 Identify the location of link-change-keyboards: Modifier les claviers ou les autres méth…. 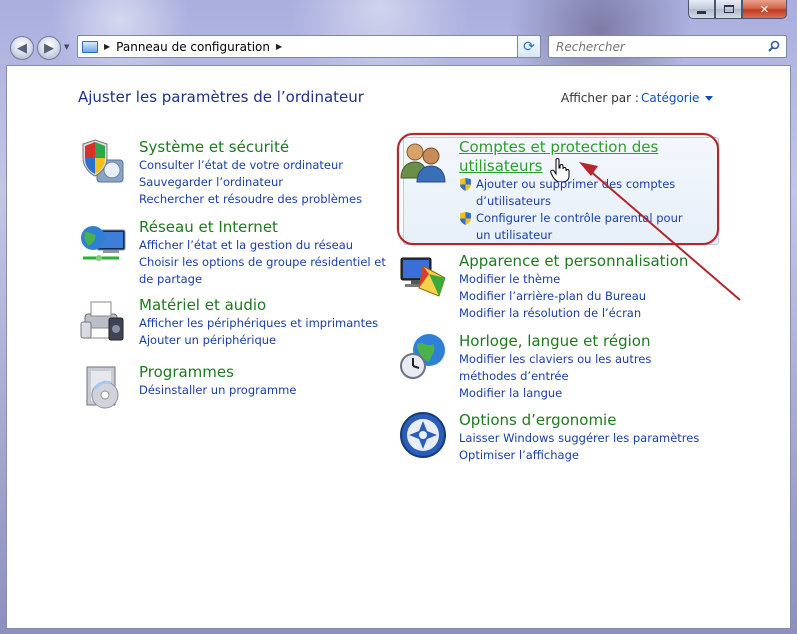
(579, 368).